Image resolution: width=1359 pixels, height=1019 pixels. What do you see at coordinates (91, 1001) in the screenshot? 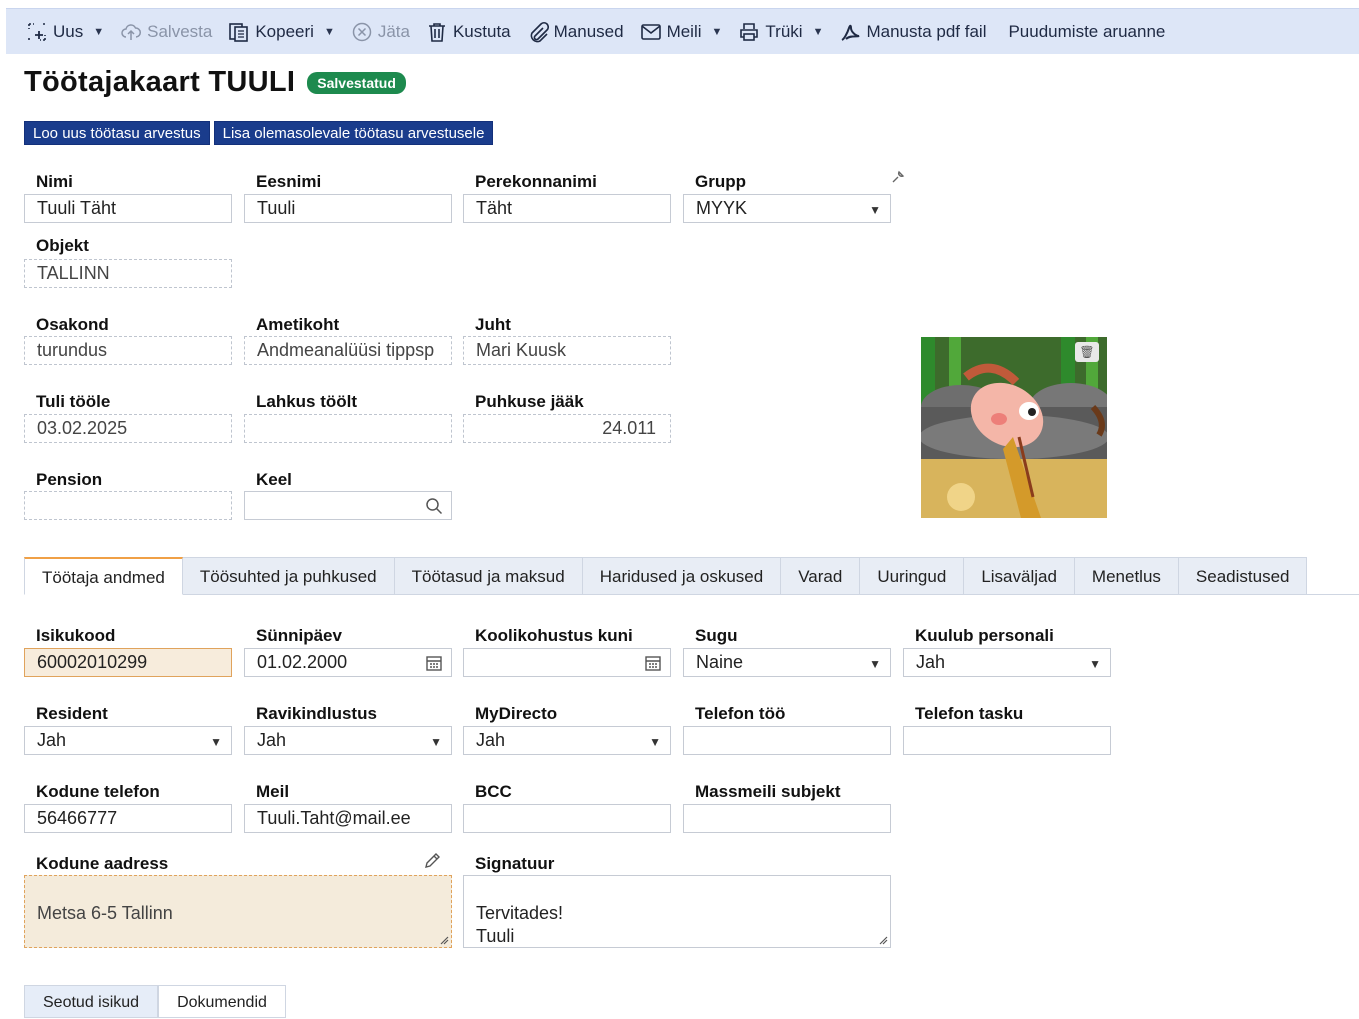
I see `tab-seotud-isikud: Seotud isikud` at bounding box center [91, 1001].